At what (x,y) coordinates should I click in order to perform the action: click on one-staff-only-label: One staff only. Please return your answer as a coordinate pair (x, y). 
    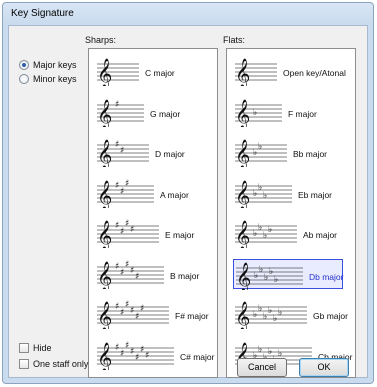
    Looking at the image, I should click on (61, 364).